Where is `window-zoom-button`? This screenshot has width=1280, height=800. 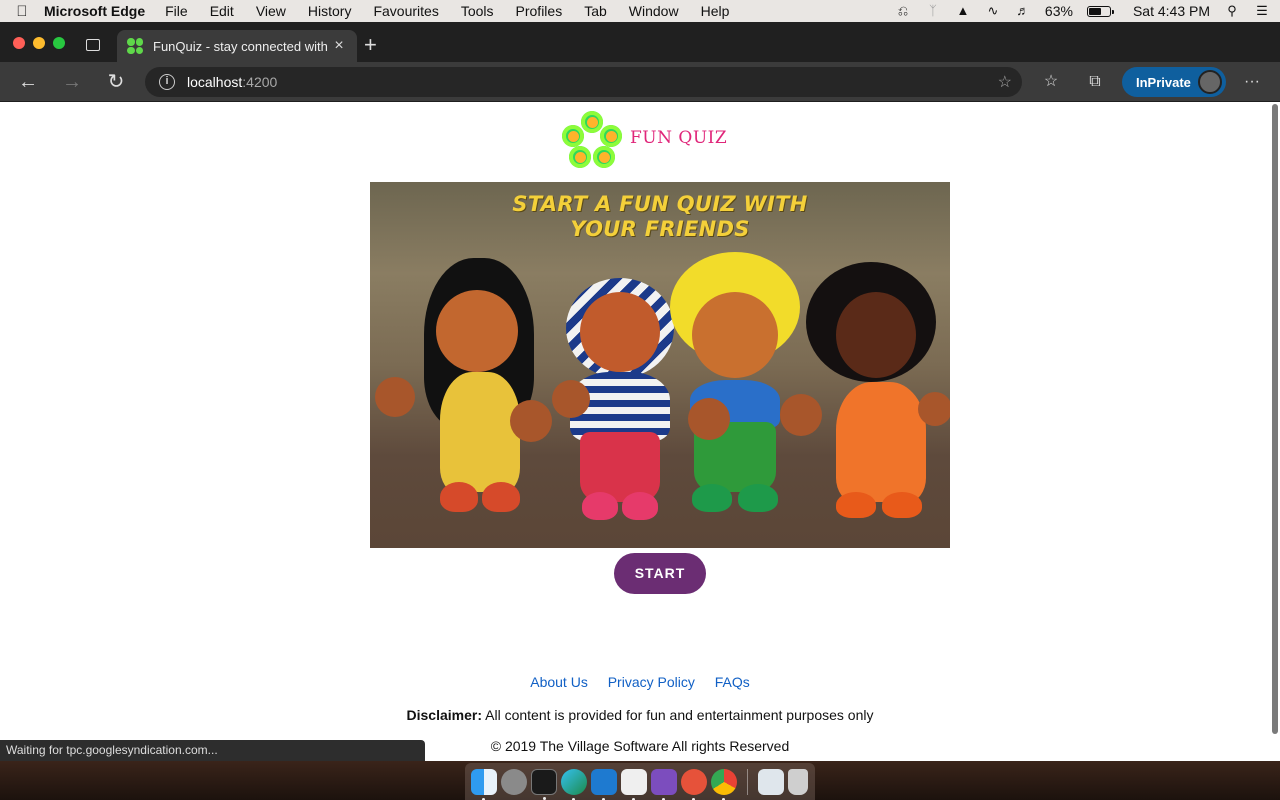 window-zoom-button is located at coordinates (59, 43).